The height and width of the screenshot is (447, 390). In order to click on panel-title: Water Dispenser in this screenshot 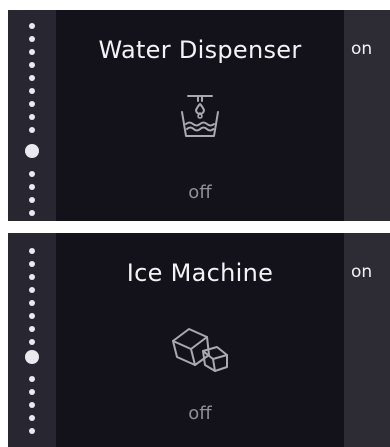, I will do `click(200, 50)`.